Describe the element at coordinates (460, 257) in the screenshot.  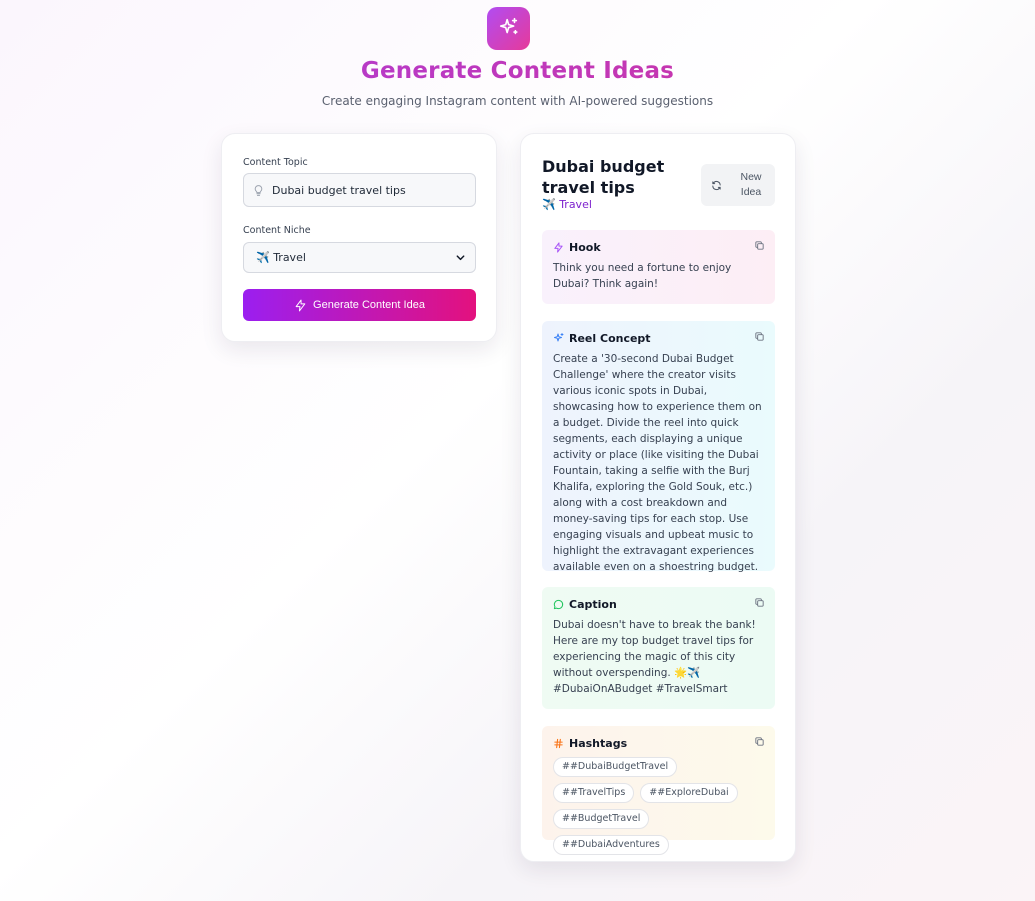
I see `chevron-down-icon` at that location.